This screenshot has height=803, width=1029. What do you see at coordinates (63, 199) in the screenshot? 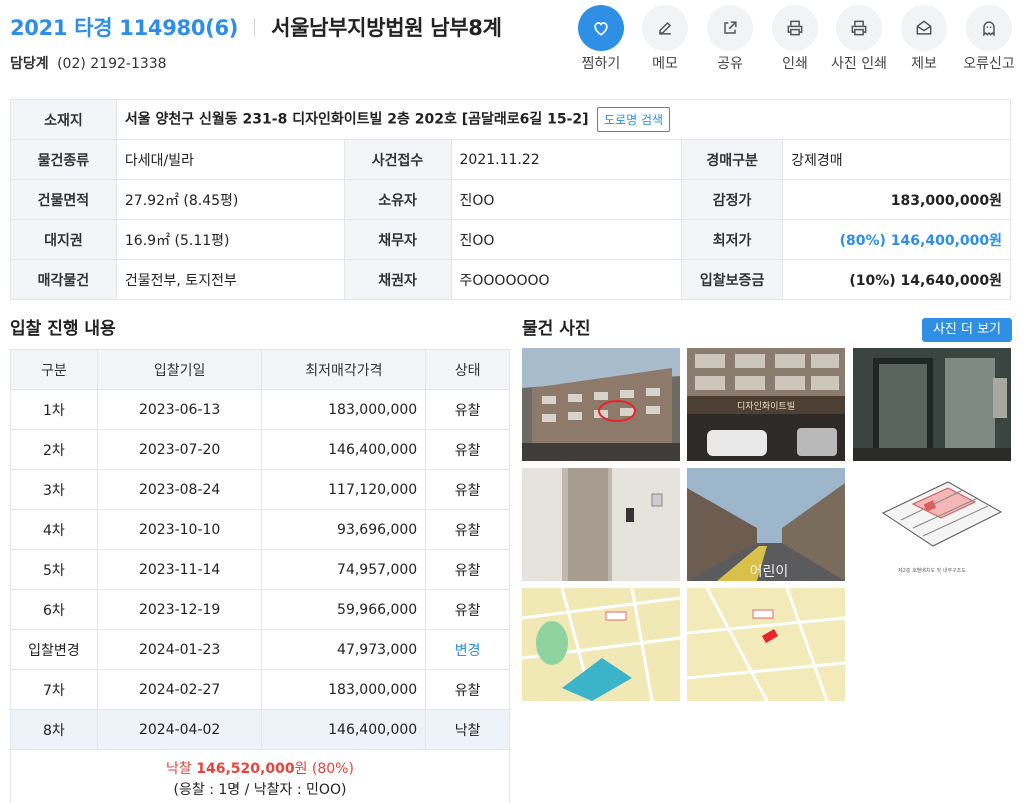
I see `info-label: 건물면적` at bounding box center [63, 199].